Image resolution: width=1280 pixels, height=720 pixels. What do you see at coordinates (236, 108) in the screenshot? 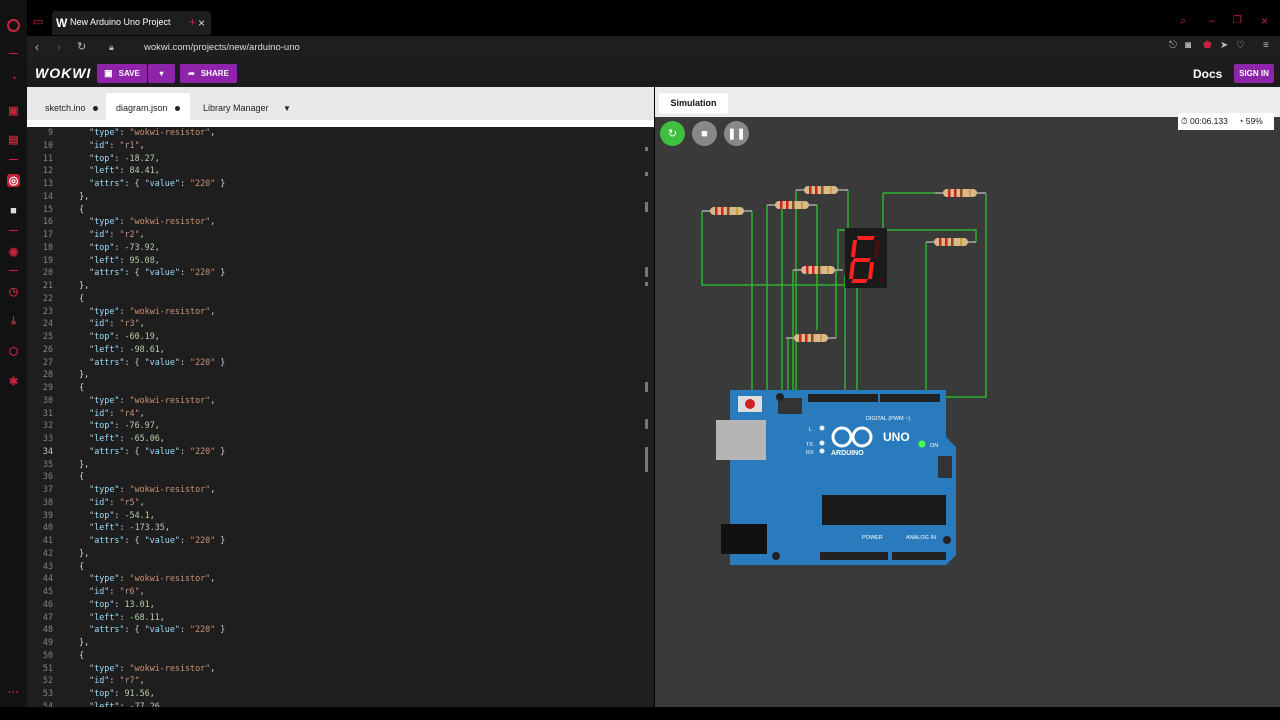
I see `tab-label: Library Manager` at bounding box center [236, 108].